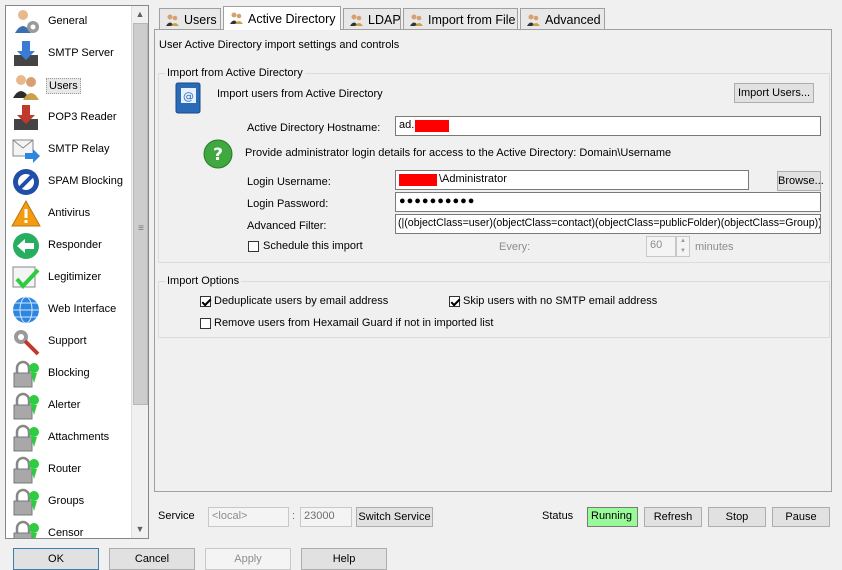 This screenshot has height=570, width=842. I want to click on sidebar-item-label: SMTP Server, so click(81, 53).